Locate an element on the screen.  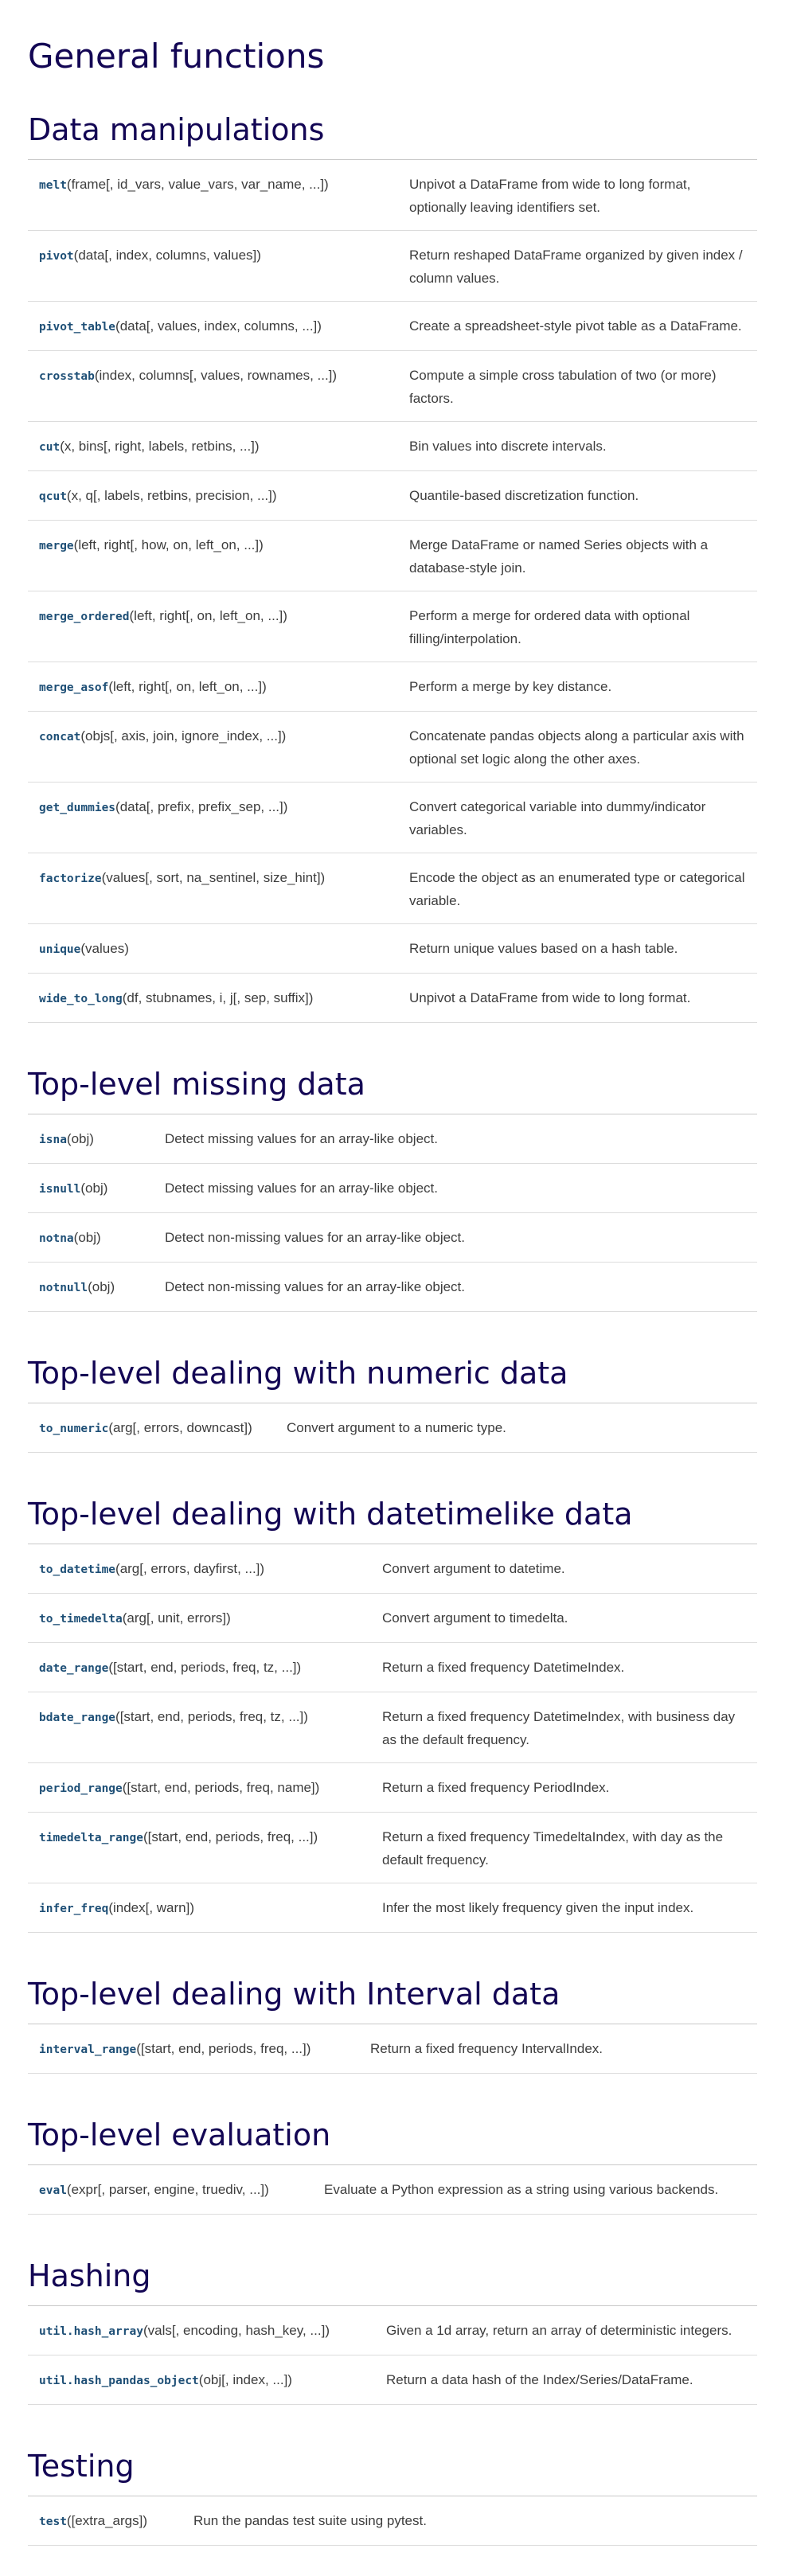
function-signature: pivot(data[, index, columns, values]) is located at coordinates (213, 266).